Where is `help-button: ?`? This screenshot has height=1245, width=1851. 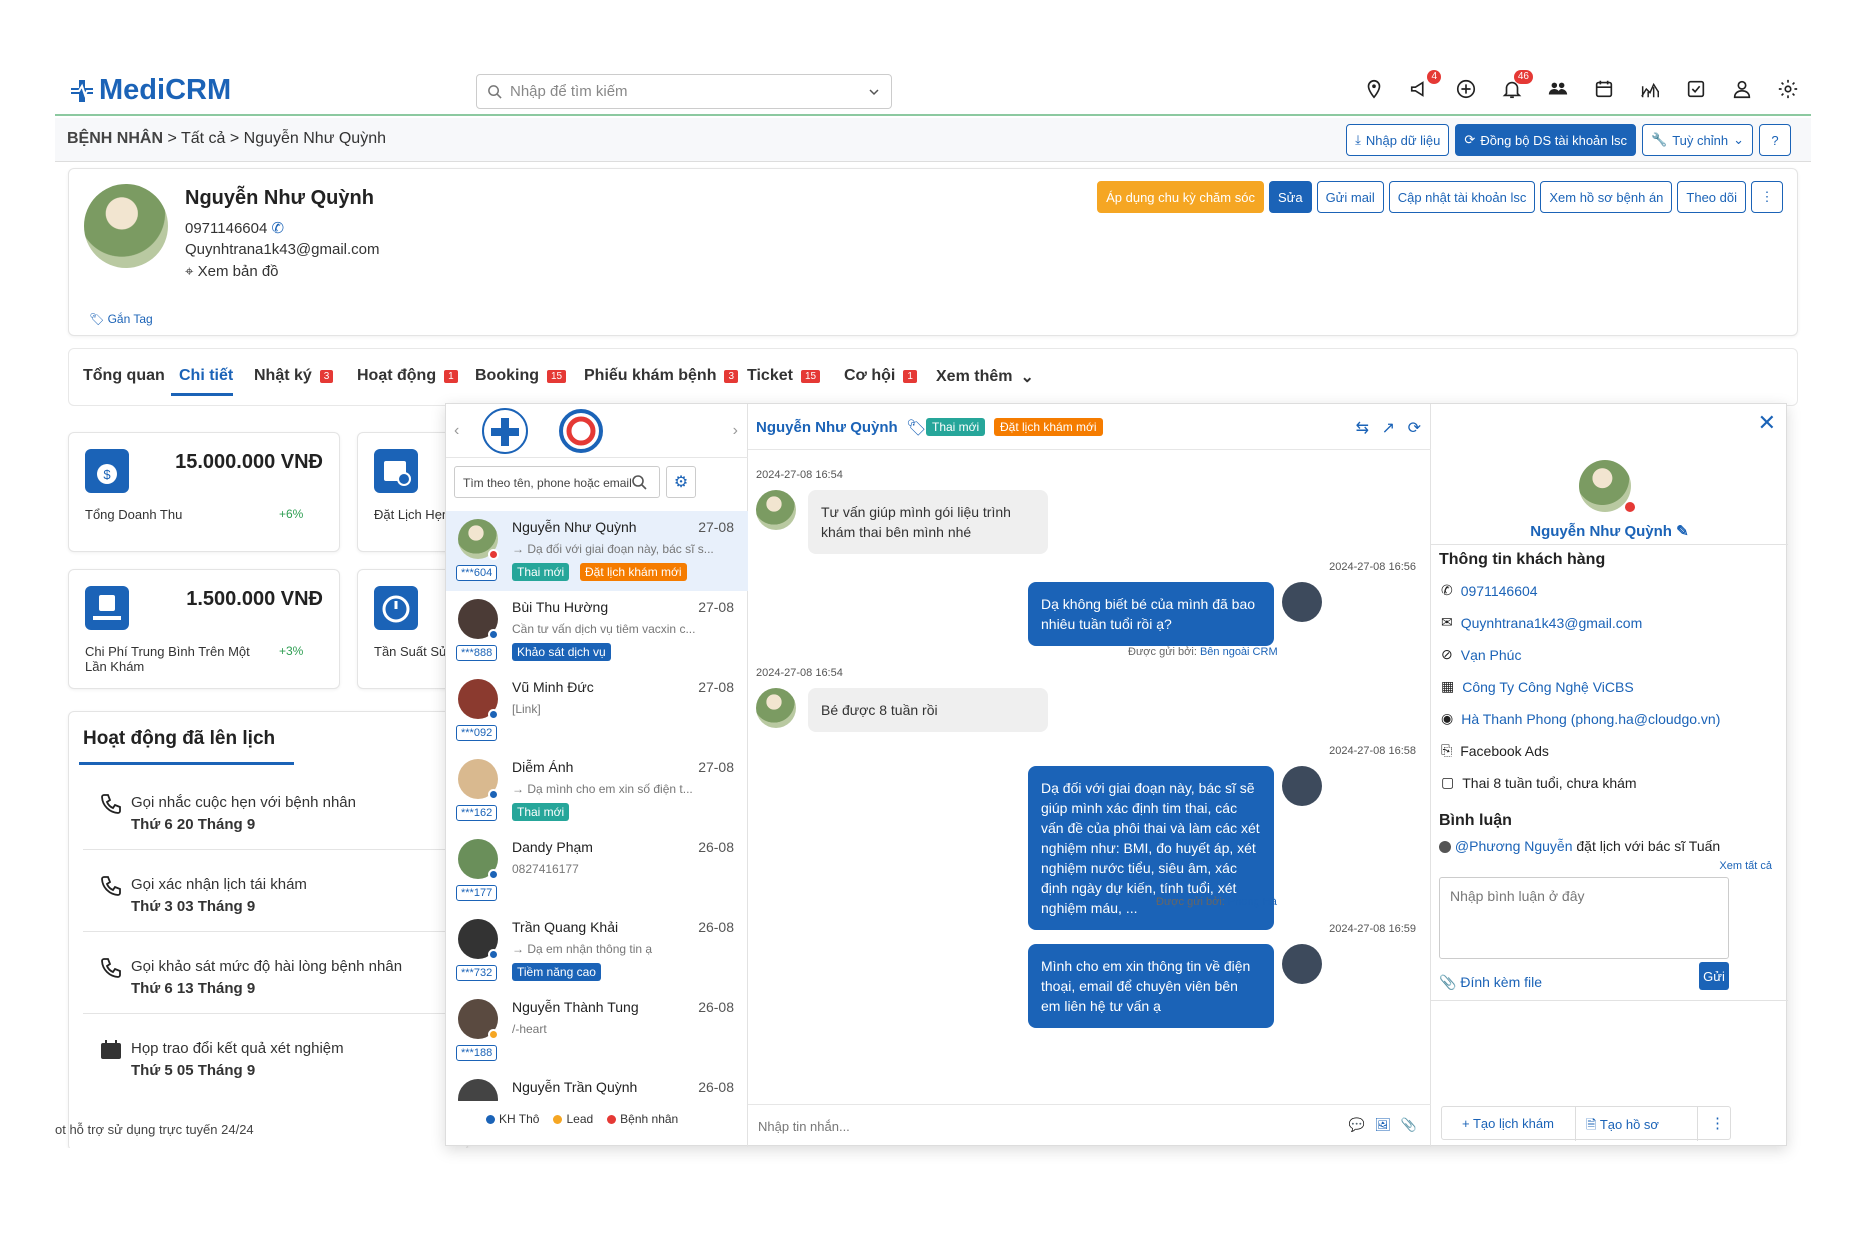
help-button: ? is located at coordinates (1775, 140).